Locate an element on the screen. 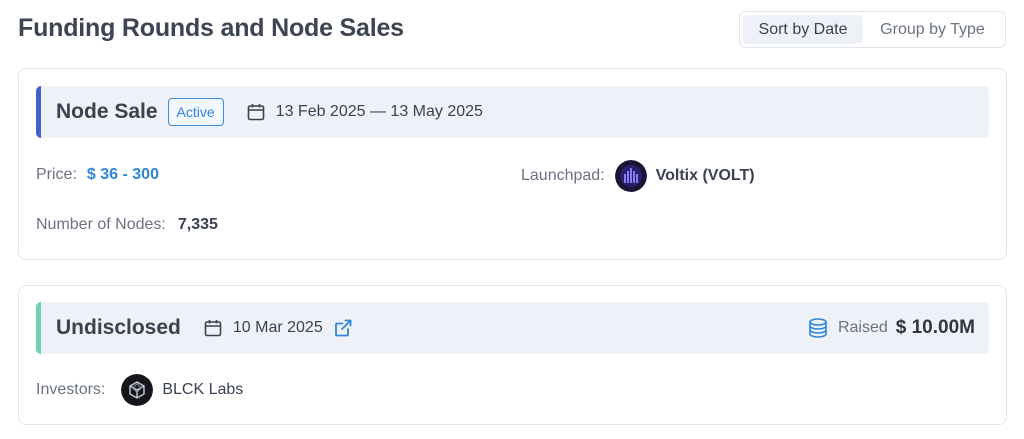 This screenshot has width=1024, height=439. launchpad-label: Launchpad: is located at coordinates (563, 175).